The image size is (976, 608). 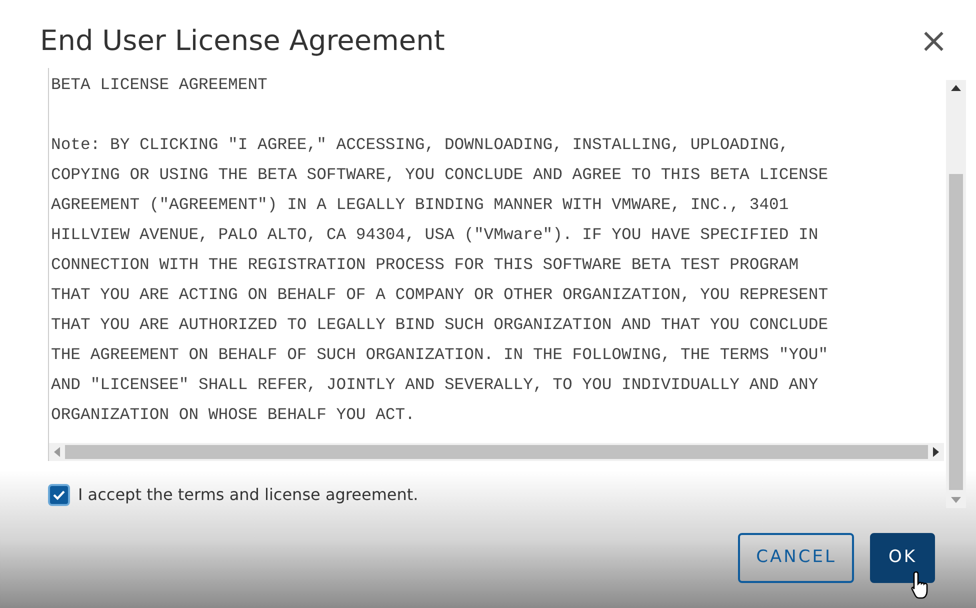 I want to click on dialog-title: End User License Agreement, so click(x=242, y=41).